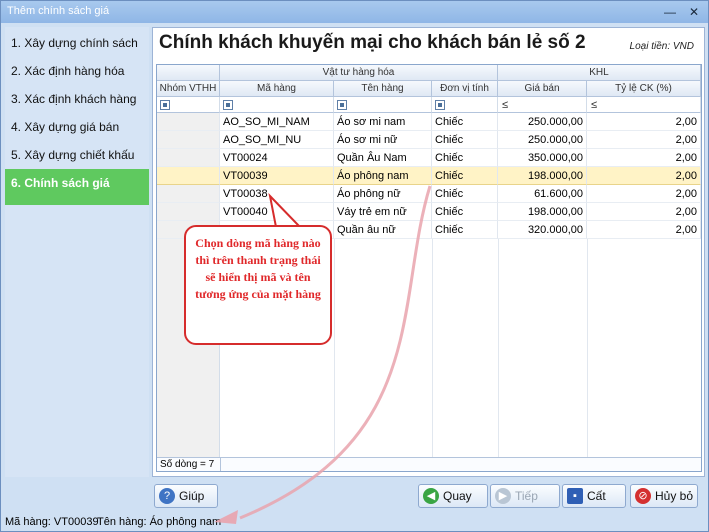 This screenshot has height=532, width=709. I want to click on cancel-button: ⊘ Hủy bỏ, so click(664, 496).